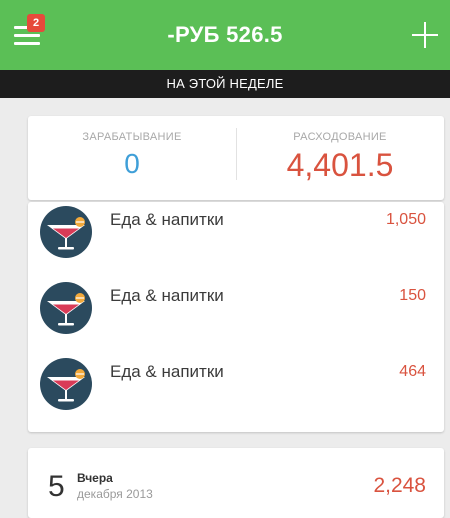 The width and height of the screenshot is (450, 518). Describe the element at coordinates (236, 314) in the screenshot. I see `transaction-row: Еда & напитки 150` at that location.